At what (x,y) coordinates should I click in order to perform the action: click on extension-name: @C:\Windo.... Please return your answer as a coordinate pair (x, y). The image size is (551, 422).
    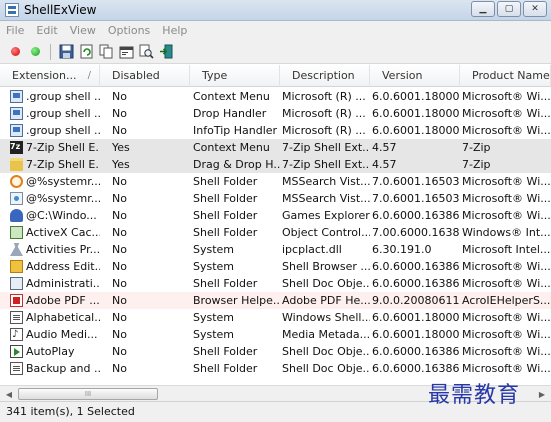
    Looking at the image, I should click on (61, 215).